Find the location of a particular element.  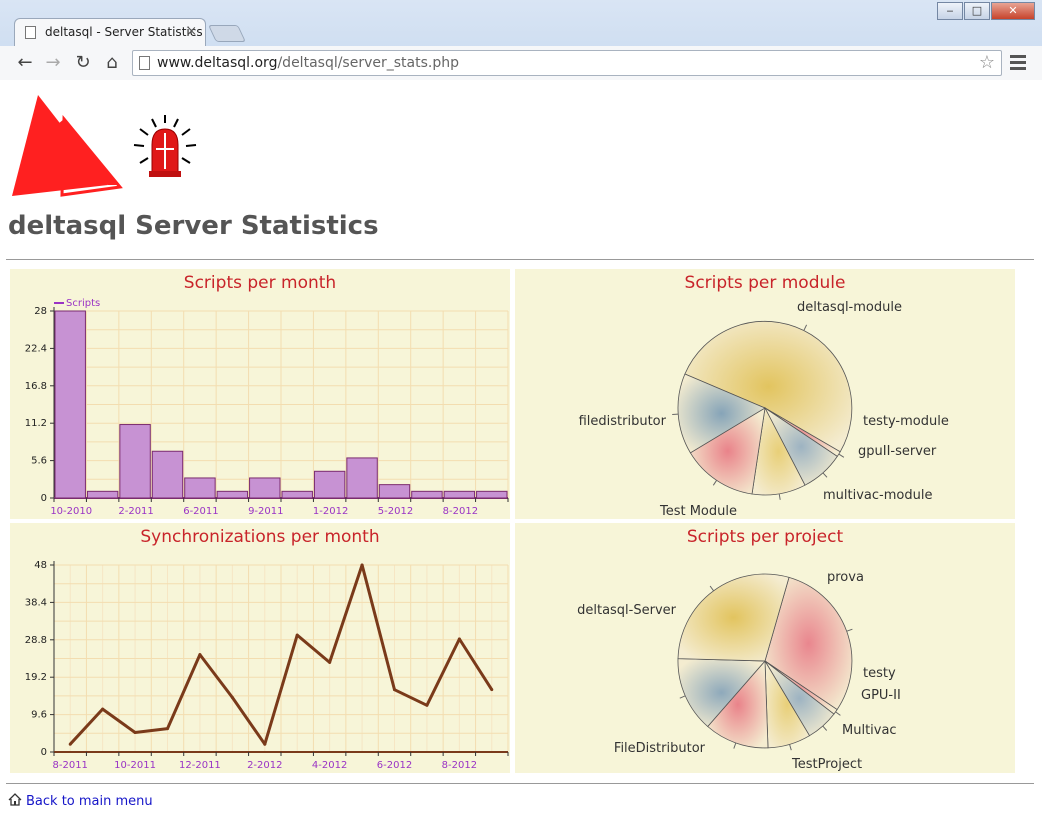

back-to-main-menu-link: Back to main menu is located at coordinates (80, 801).